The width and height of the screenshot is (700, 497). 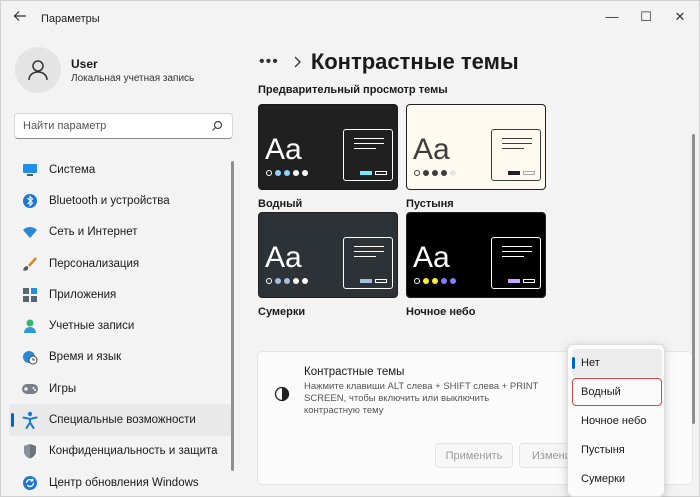 What do you see at coordinates (441, 312) in the screenshot?
I see `theme-name-night-sky: Ночное небо` at bounding box center [441, 312].